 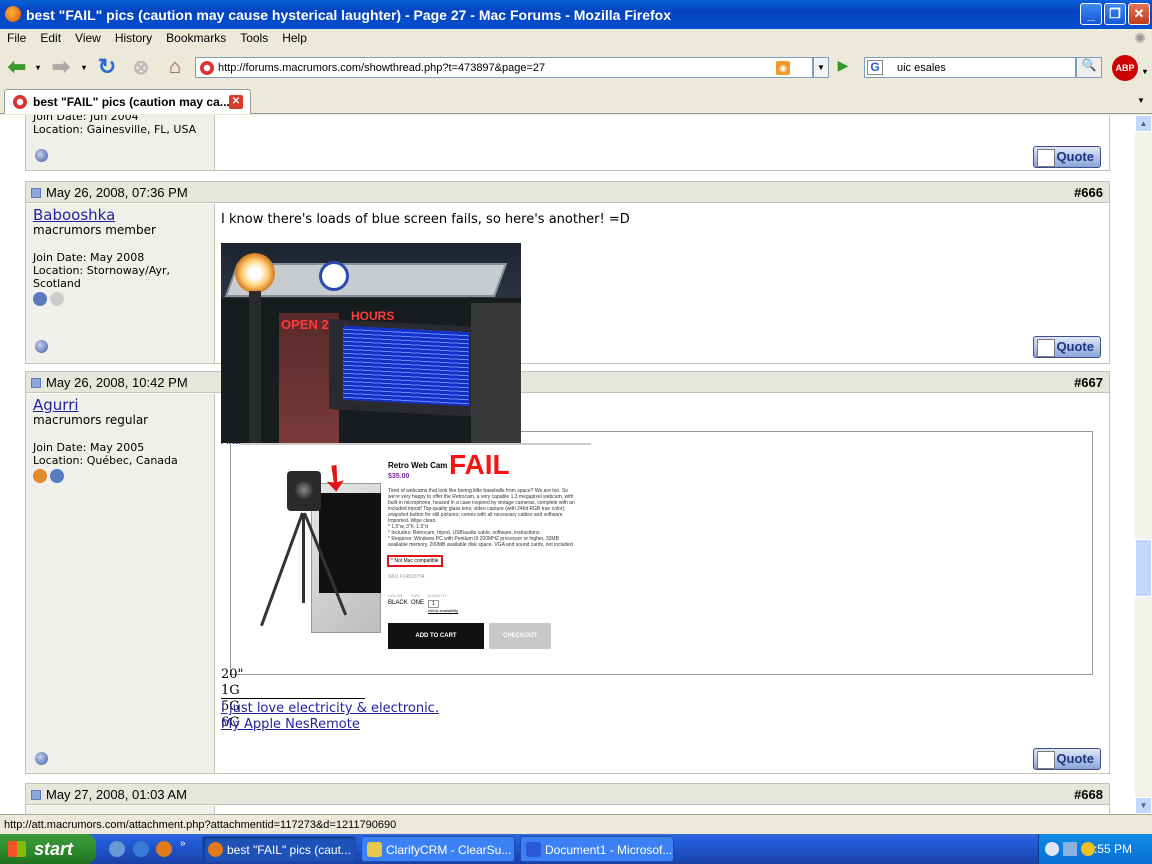 I want to click on menu-file: File, so click(x=16, y=38).